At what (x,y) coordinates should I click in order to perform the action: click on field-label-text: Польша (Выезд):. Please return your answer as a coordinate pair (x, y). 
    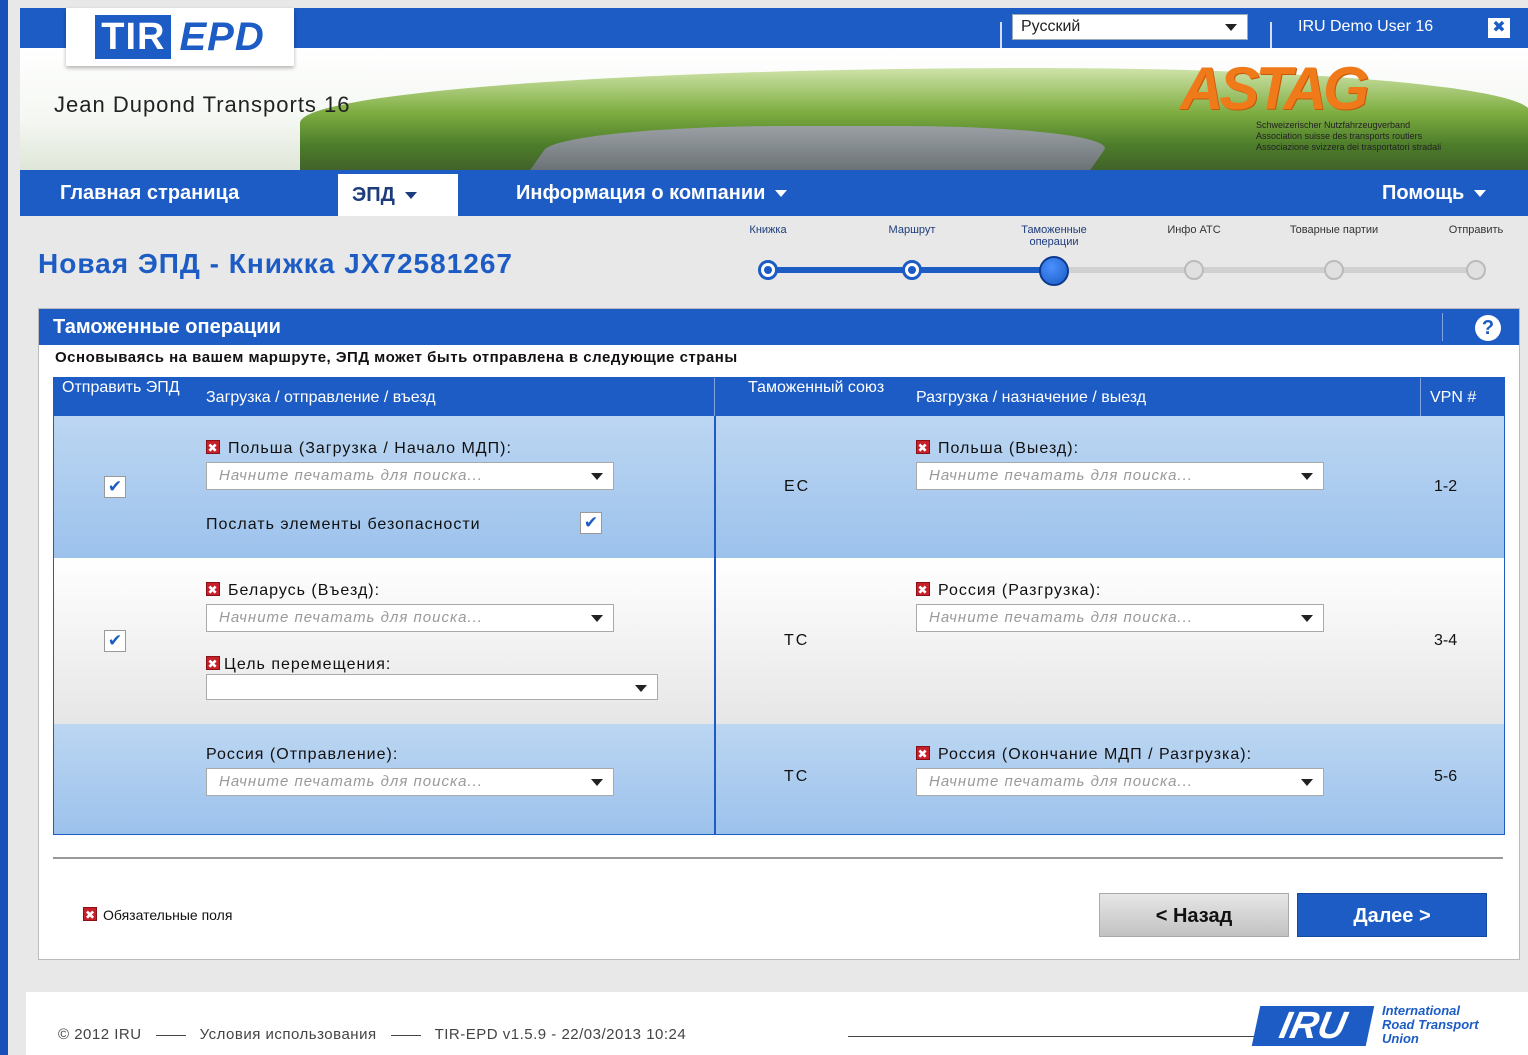
    Looking at the image, I should click on (1009, 448).